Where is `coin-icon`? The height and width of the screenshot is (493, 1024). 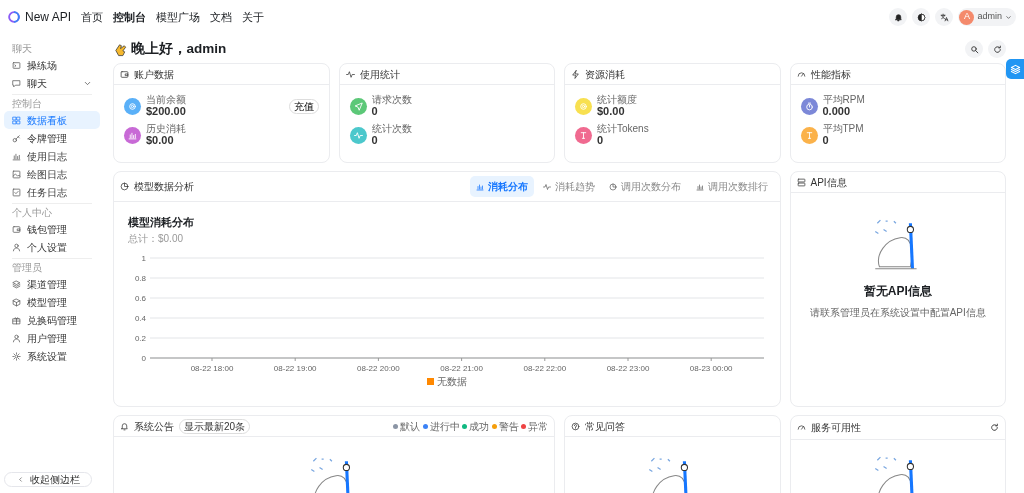
coin-icon is located at coordinates (132, 106).